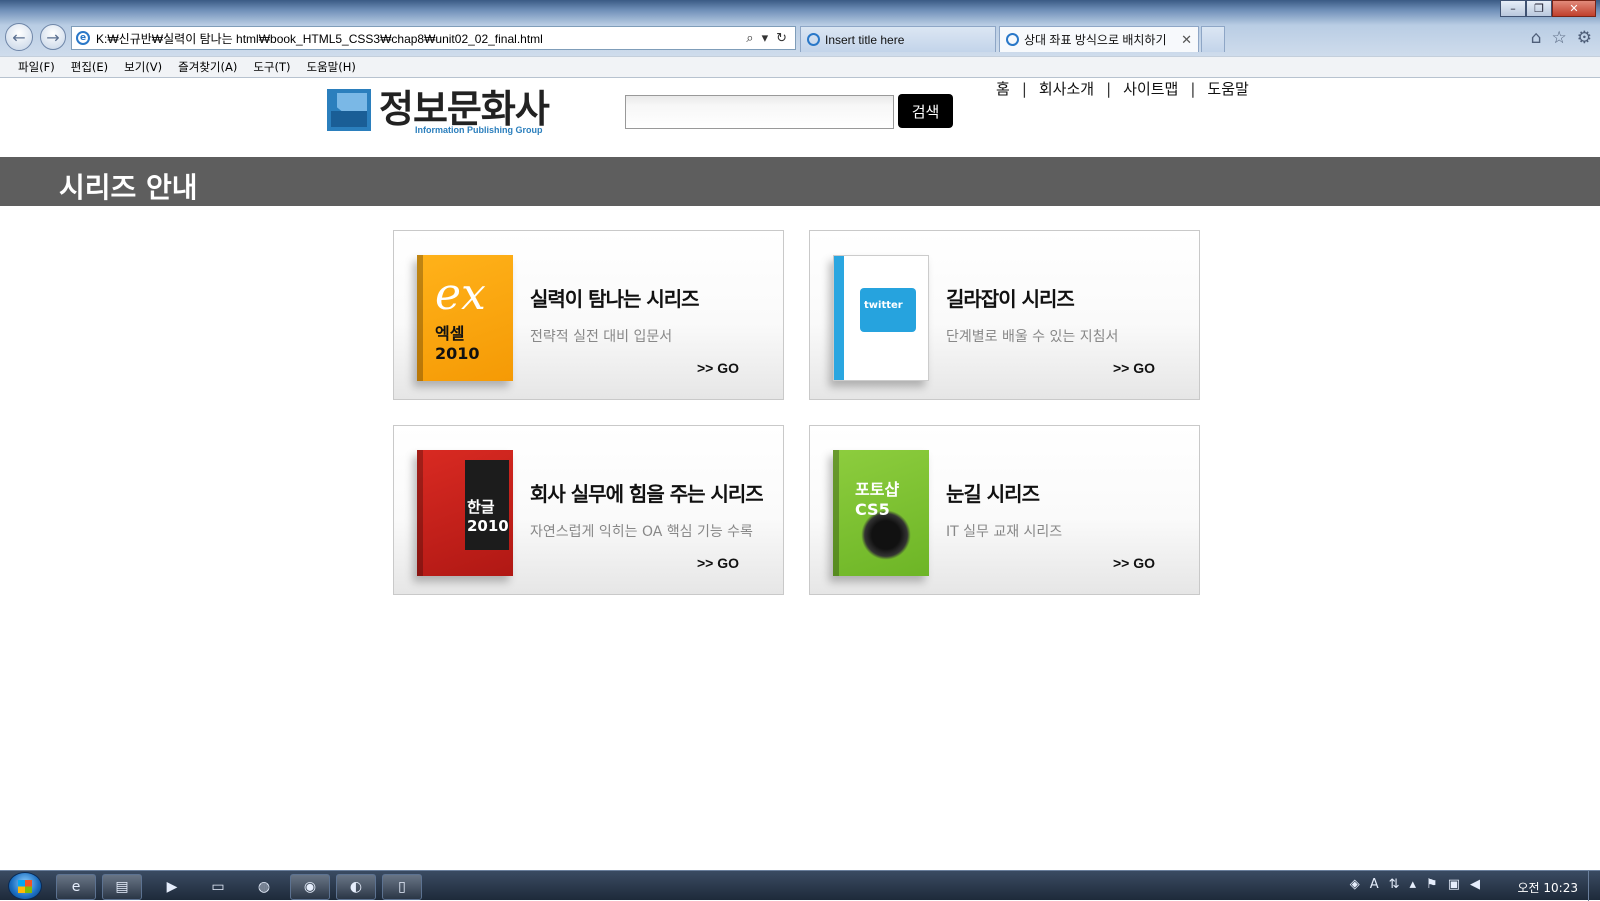 This screenshot has height=901, width=1600. What do you see at coordinates (647, 494) in the screenshot?
I see `card-title: 회사 실무에 힘을 주는 시리즈` at bounding box center [647, 494].